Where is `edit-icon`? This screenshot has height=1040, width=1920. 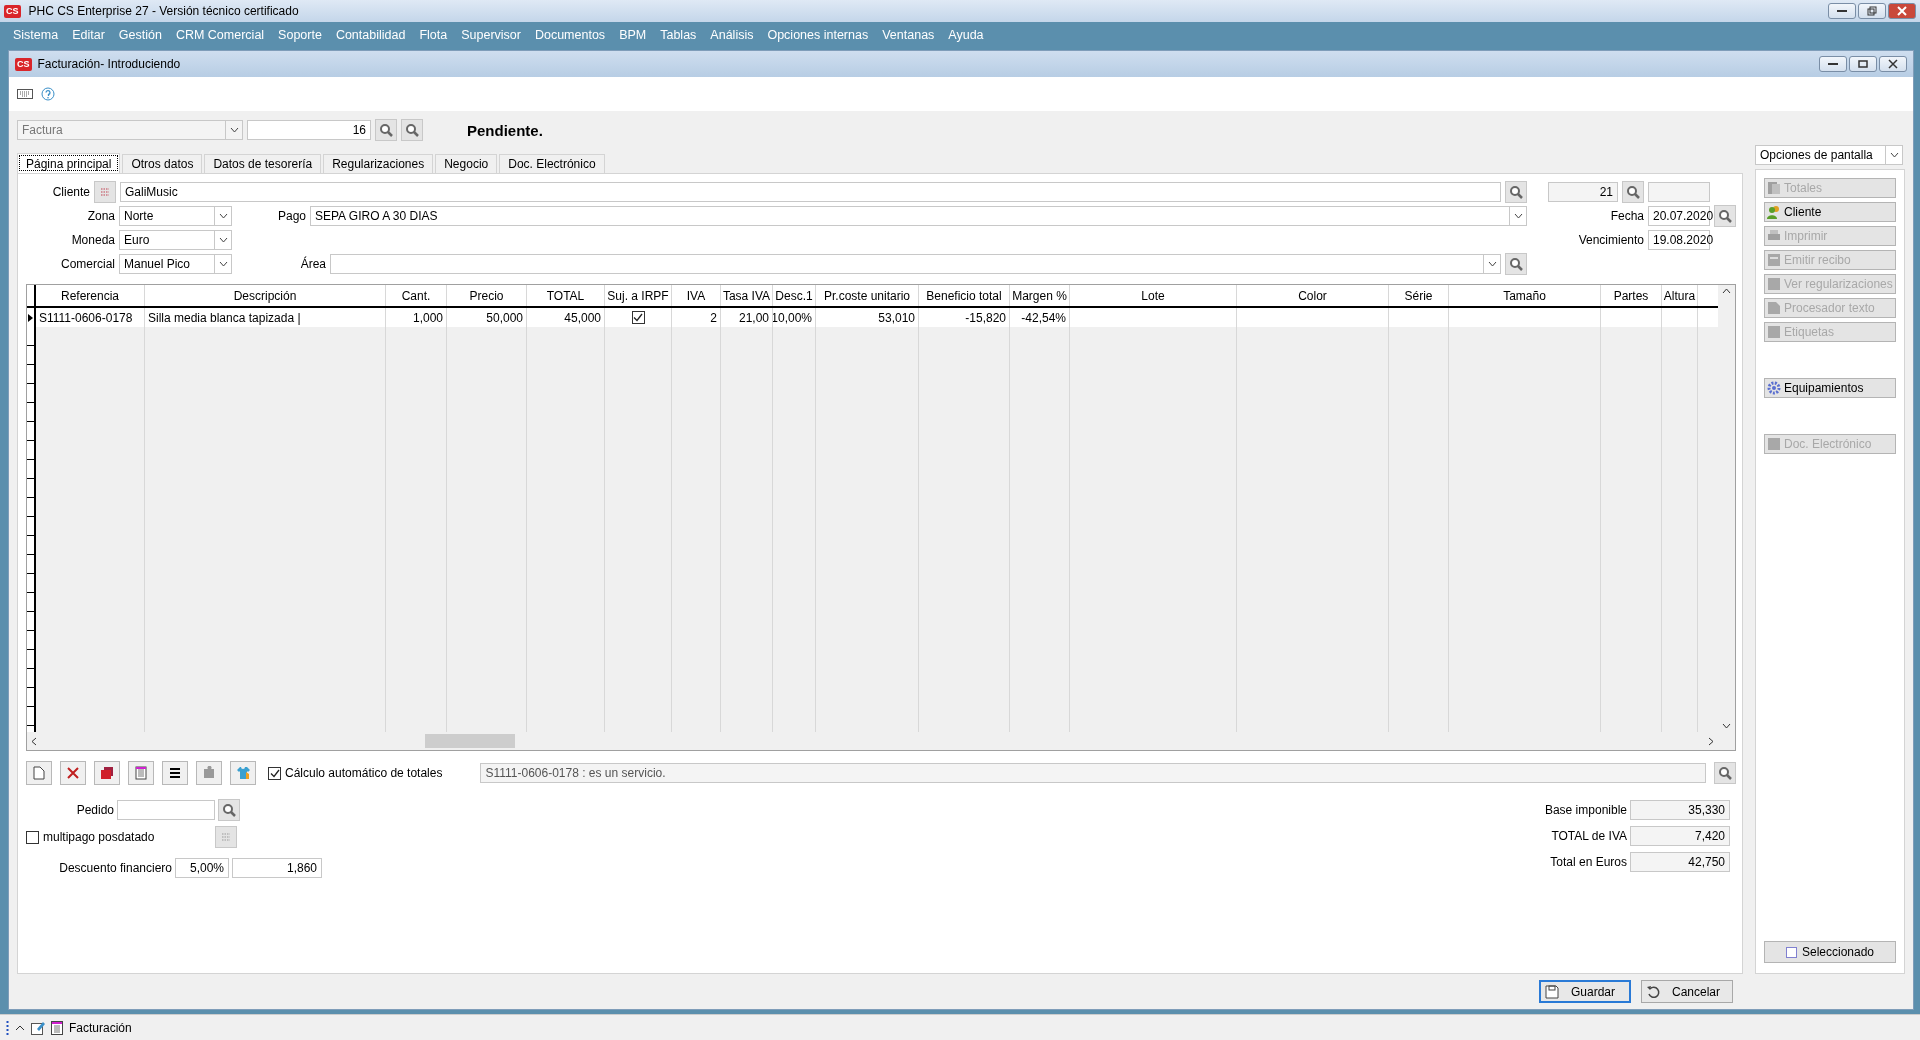
edit-icon is located at coordinates (38, 1027).